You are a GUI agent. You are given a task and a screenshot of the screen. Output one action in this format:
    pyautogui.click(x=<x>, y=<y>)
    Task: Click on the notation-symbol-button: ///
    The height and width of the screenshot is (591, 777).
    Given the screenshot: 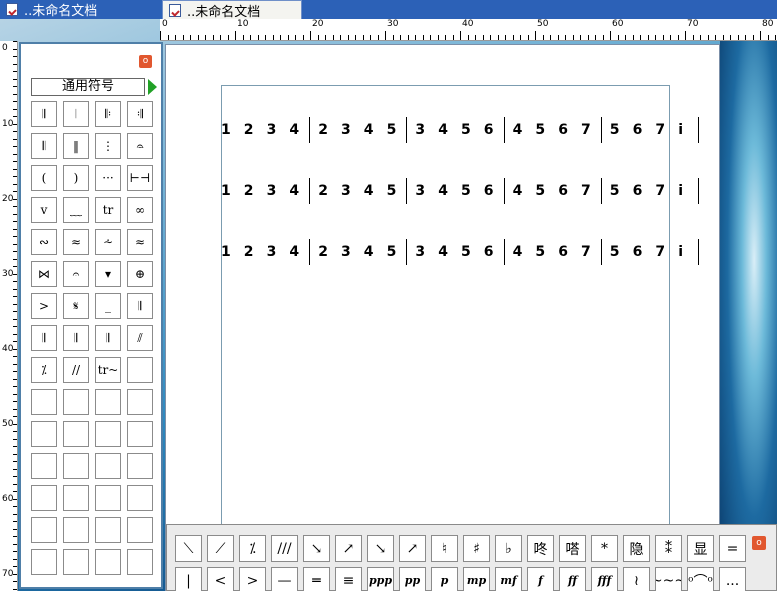 What is the action you would take?
    pyautogui.click(x=284, y=548)
    